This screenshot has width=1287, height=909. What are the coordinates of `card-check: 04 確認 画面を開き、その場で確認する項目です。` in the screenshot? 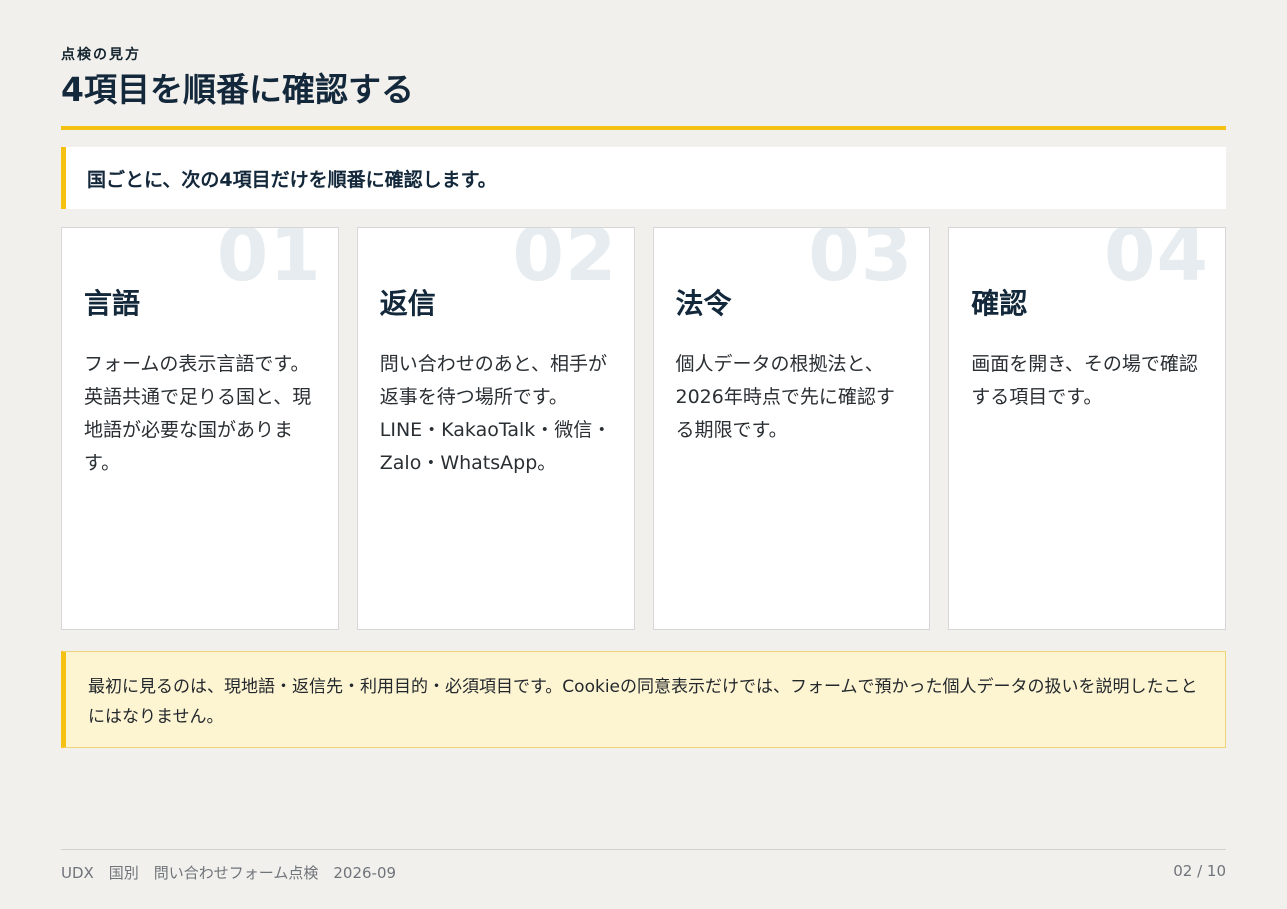 It's located at (1087, 428).